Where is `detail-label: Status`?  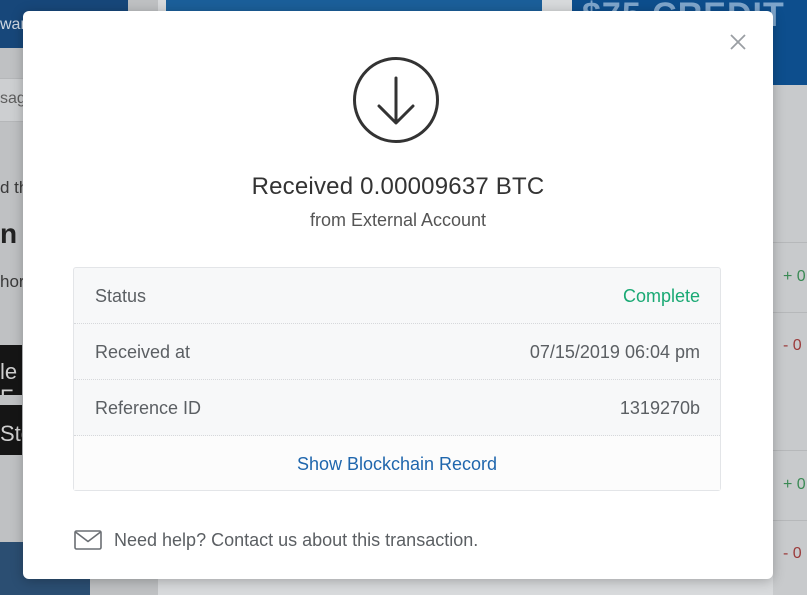
detail-label: Status is located at coordinates (121, 296).